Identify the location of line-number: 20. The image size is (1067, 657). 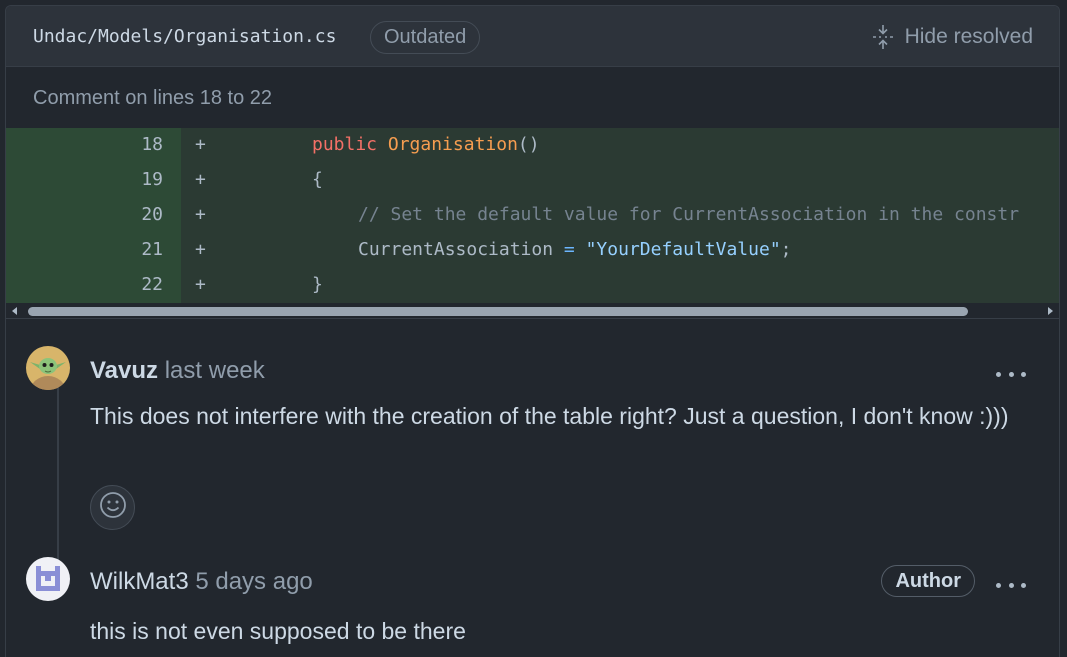
(152, 214).